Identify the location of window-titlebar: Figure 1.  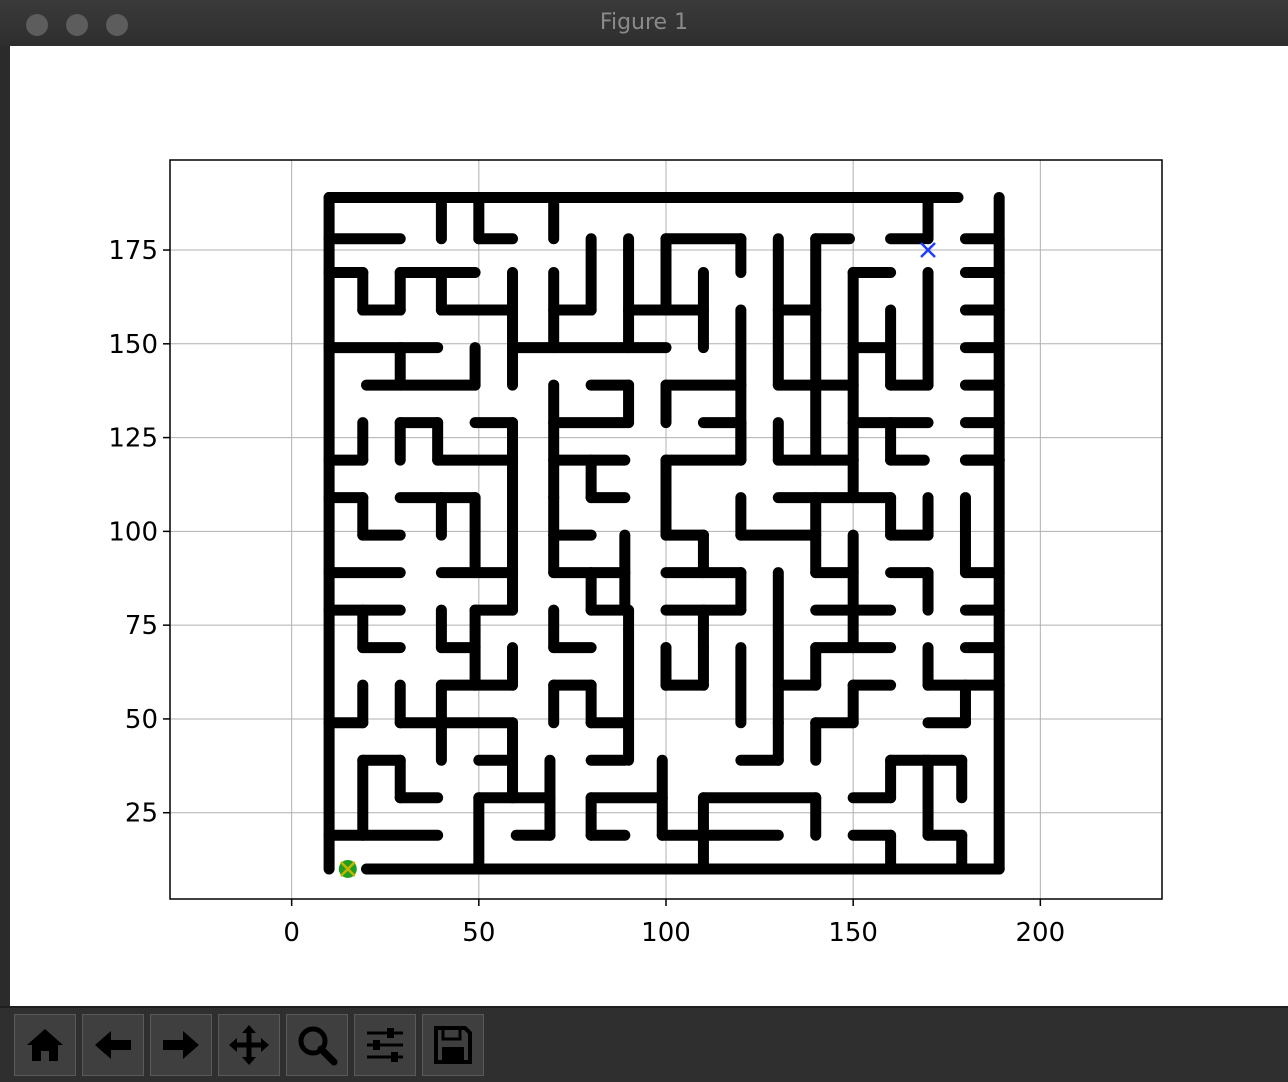
(644, 23).